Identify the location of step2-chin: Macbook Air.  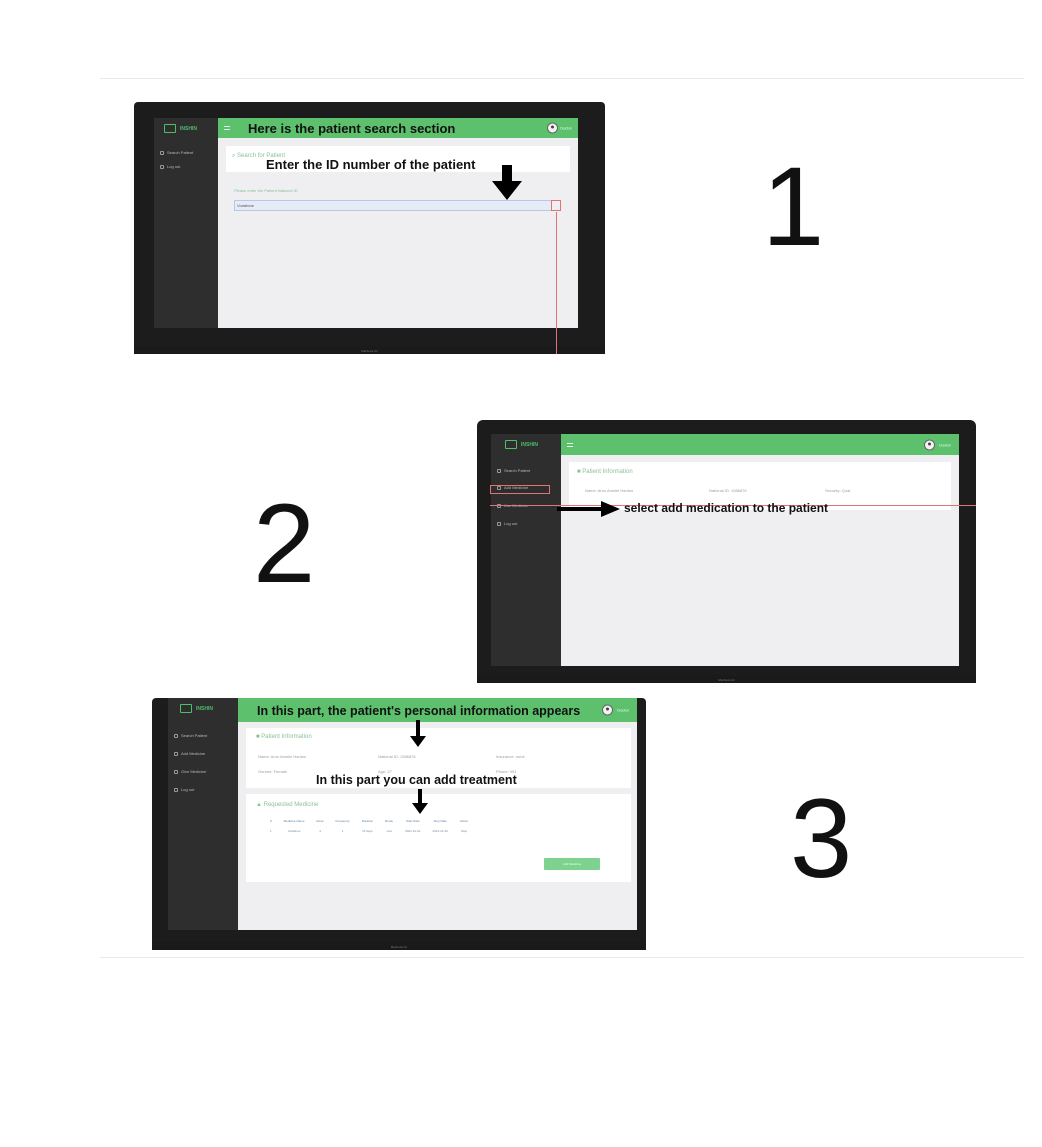
(726, 679).